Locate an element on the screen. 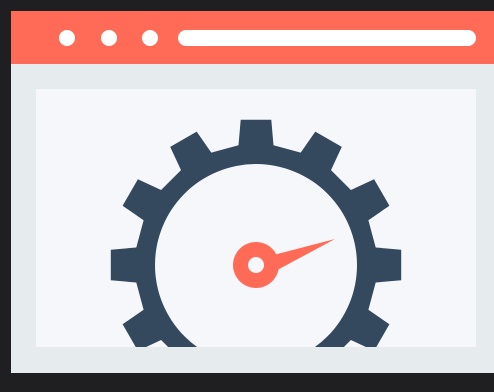 Image resolution: width=494 pixels, height=392 pixels. titlebar is located at coordinates (252, 37).